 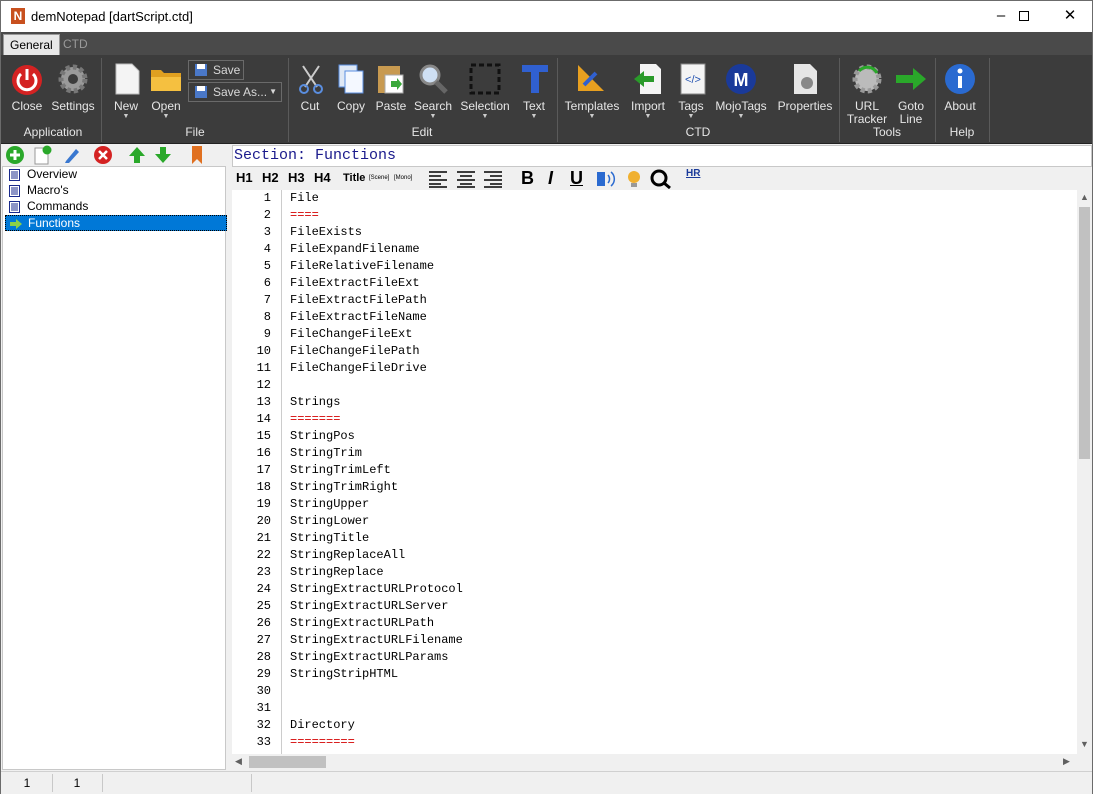 I want to click on editor-line: 24 StringExtractURLProtocol, so click(x=654, y=589).